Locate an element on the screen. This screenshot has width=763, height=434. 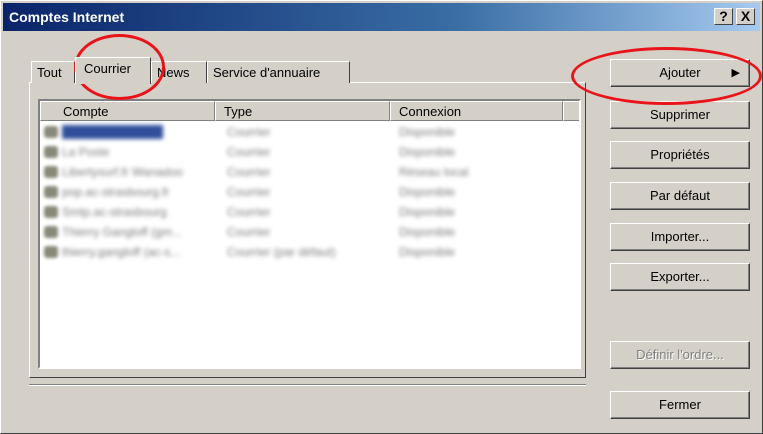
account-name: pop.ac-strasbourg.fr is located at coordinates (116, 192).